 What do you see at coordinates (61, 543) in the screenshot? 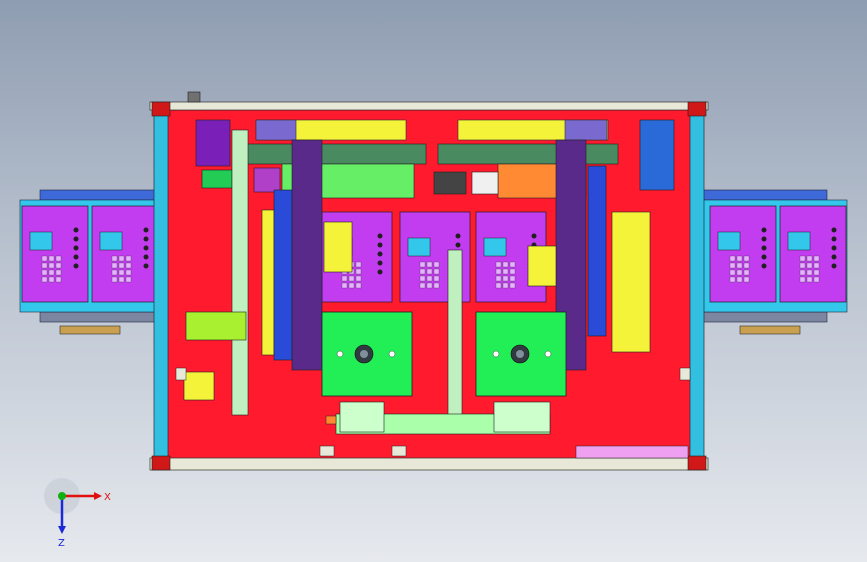
I see `z-axis-label: Z` at bounding box center [61, 543].